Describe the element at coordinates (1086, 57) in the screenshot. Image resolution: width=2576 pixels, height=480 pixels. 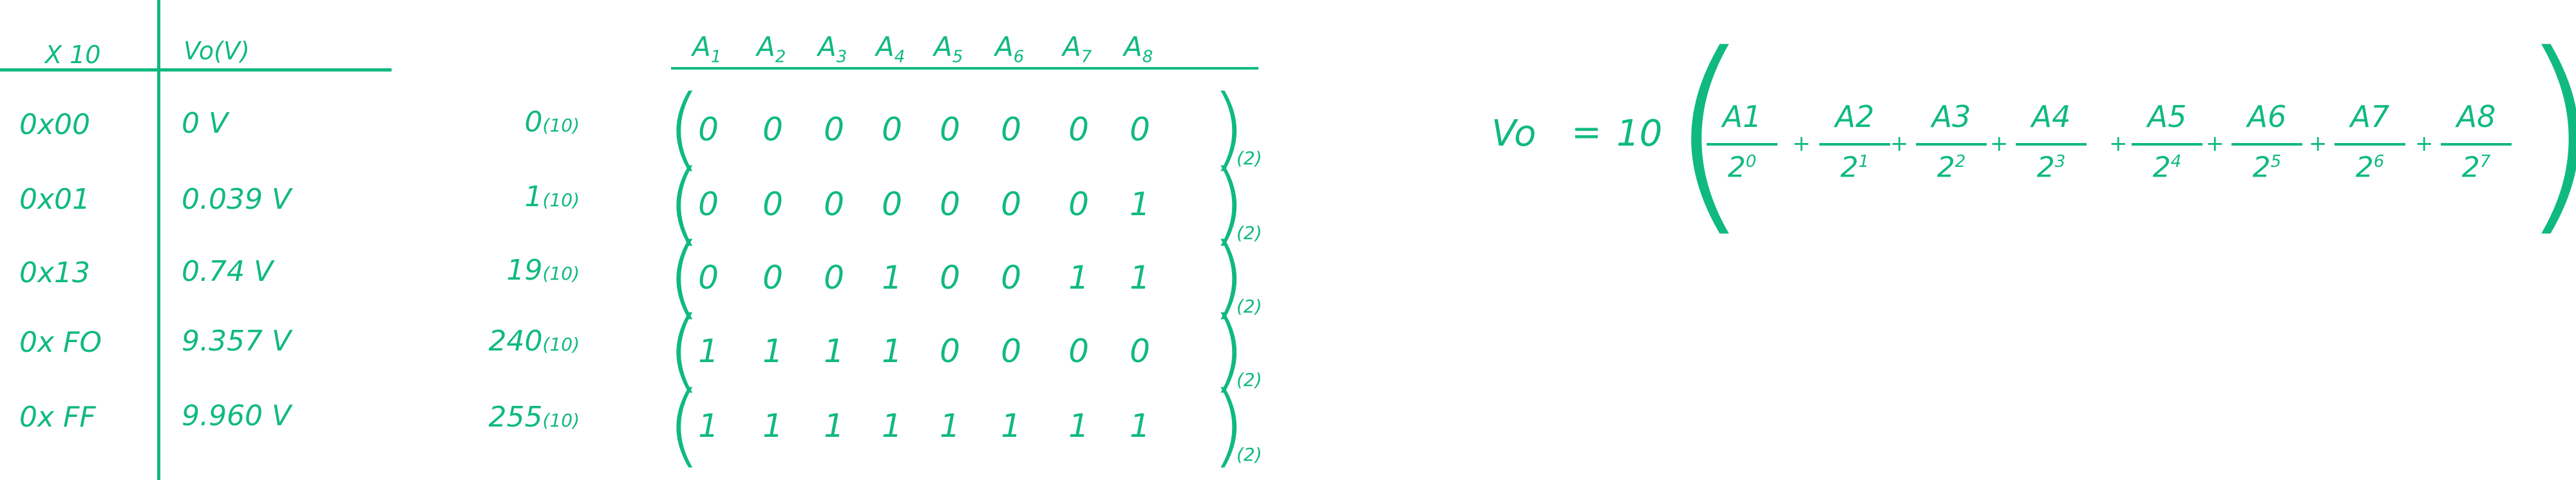
I see `matrix-column-index: 7` at that location.